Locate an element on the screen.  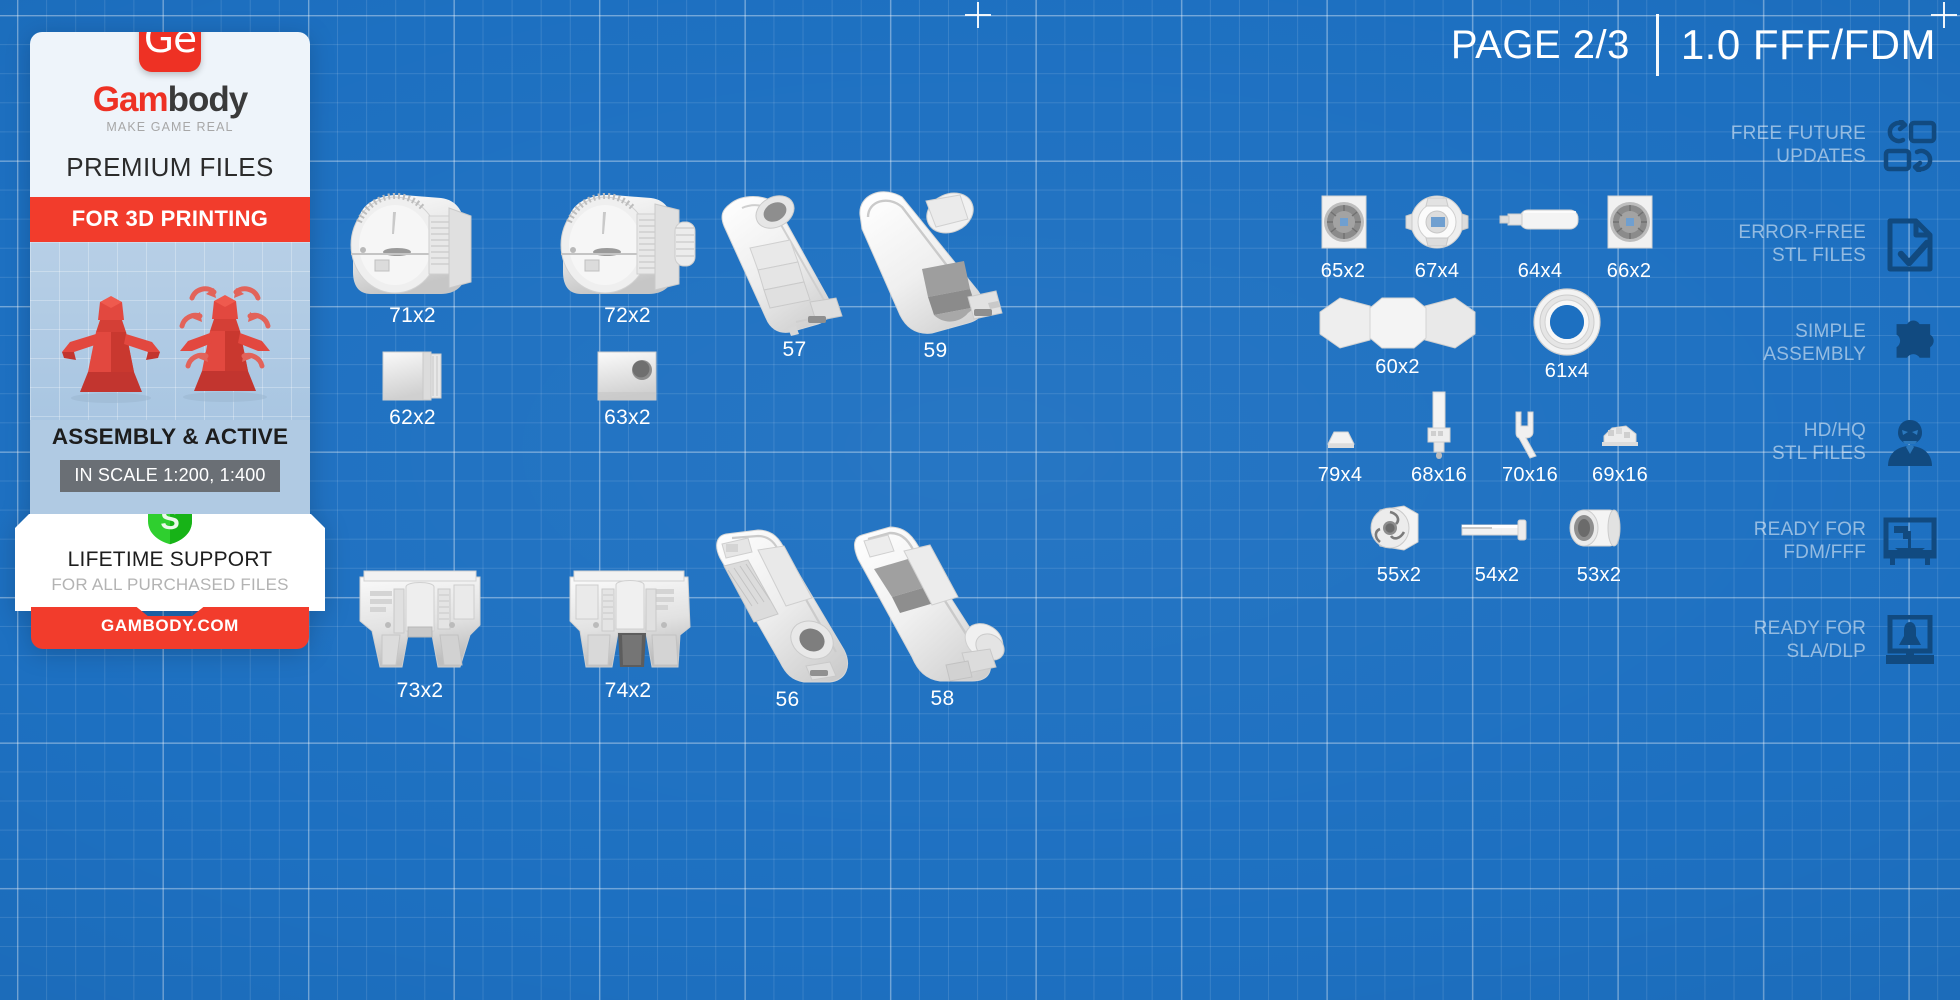
part-label: 69x16 is located at coordinates (1620, 475).